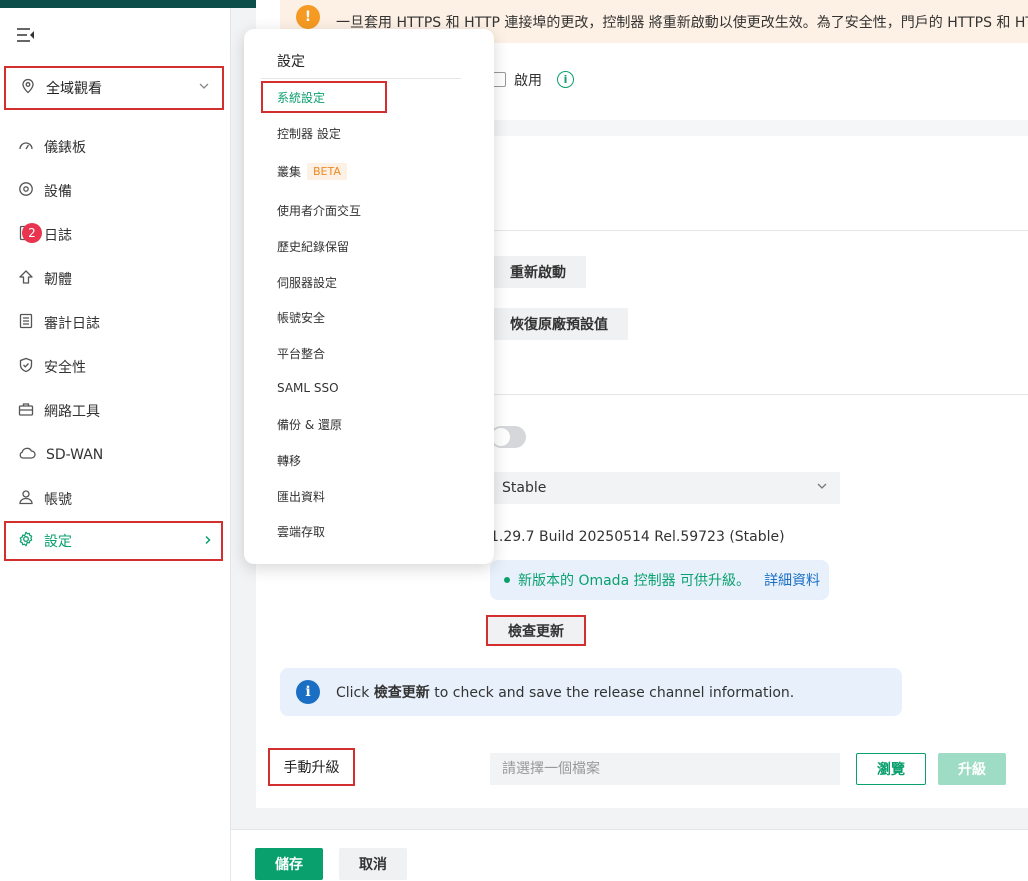 Image resolution: width=1028 pixels, height=881 pixels. What do you see at coordinates (289, 172) in the screenshot?
I see `menu-item-label: 叢集` at bounding box center [289, 172].